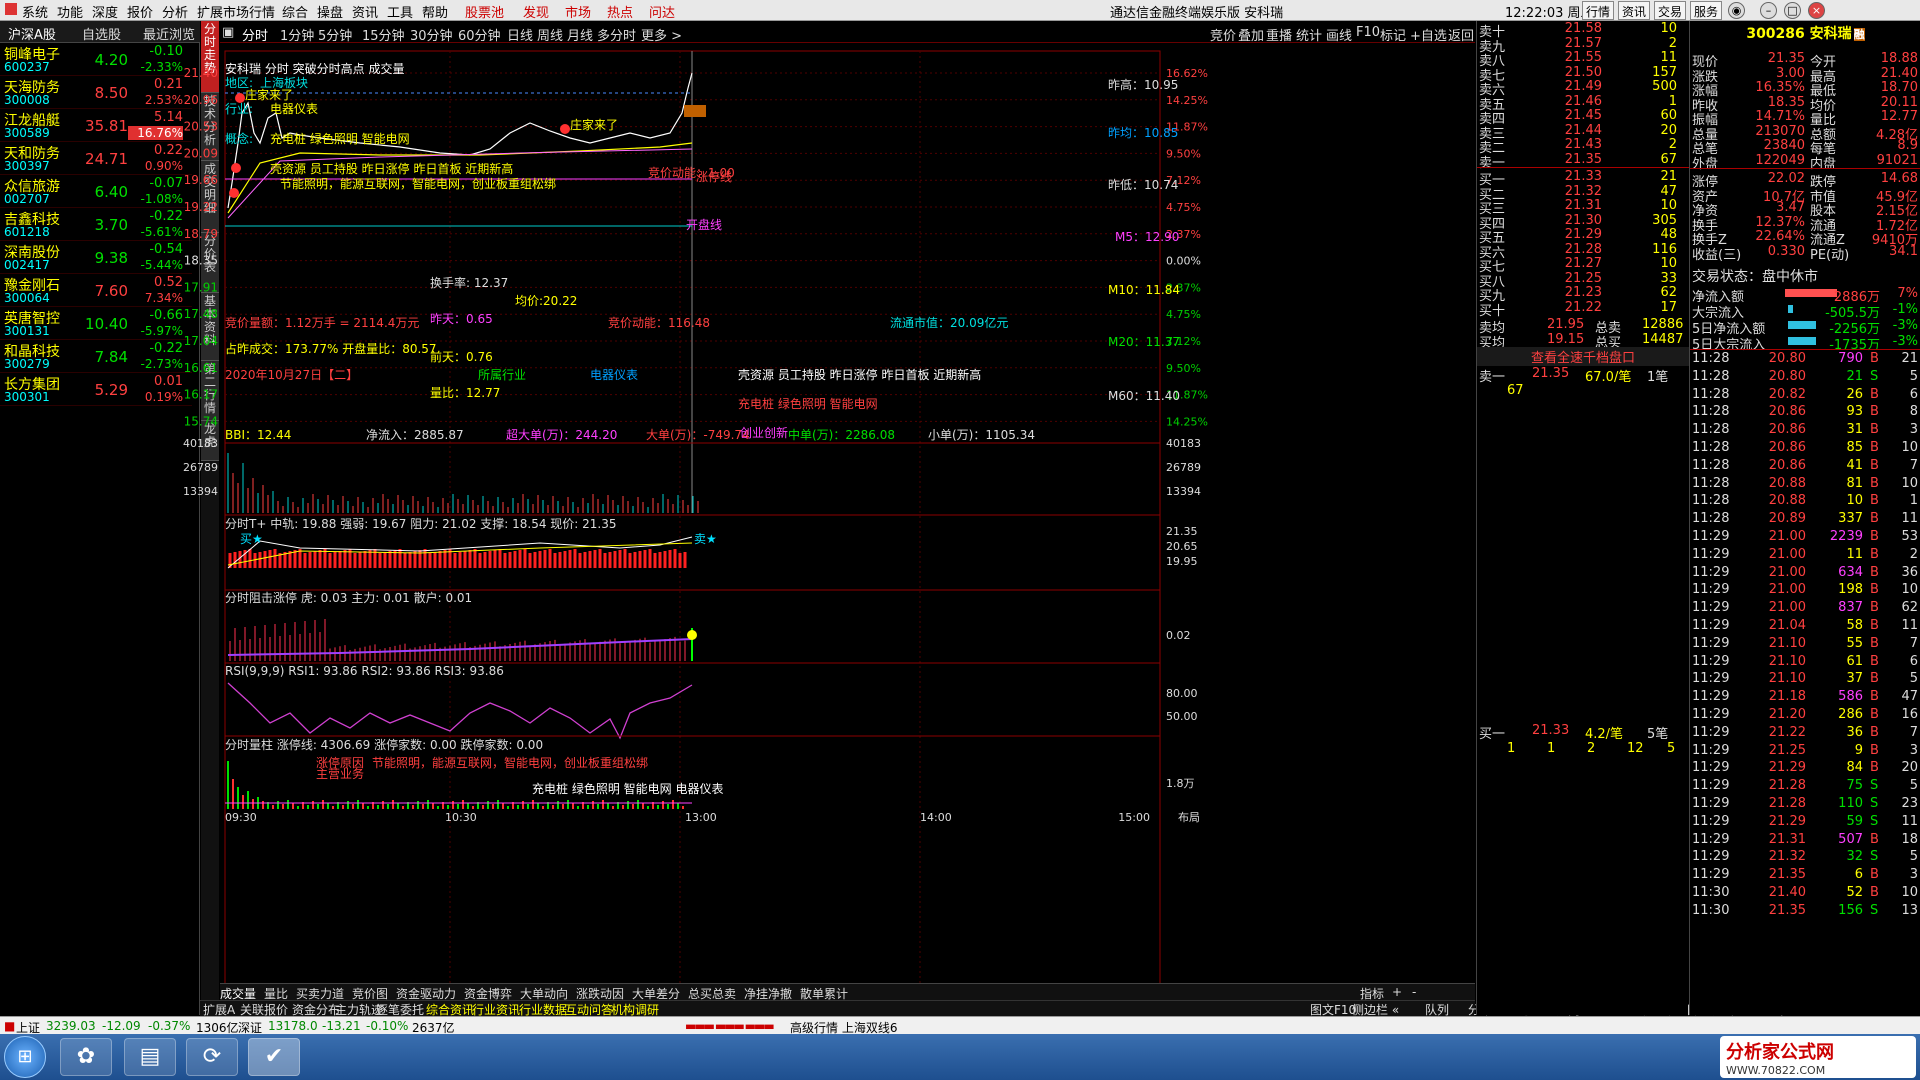 This screenshot has width=1920, height=1080. What do you see at coordinates (70, 11) in the screenshot?
I see `menu-function: 功能` at bounding box center [70, 11].